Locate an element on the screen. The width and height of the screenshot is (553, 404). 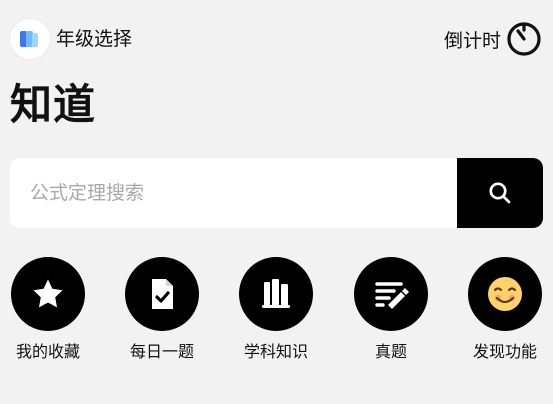
timer-icon is located at coordinates (524, 39).